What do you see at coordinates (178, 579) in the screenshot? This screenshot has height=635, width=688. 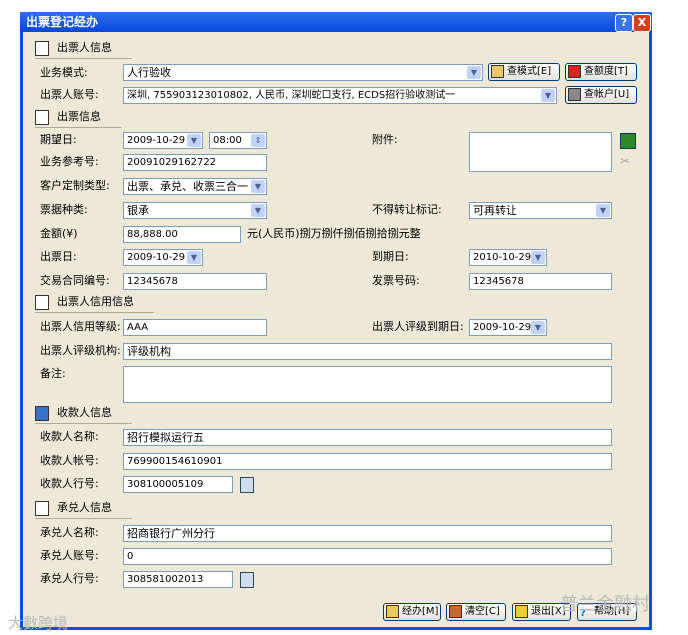 I see `acceptor-bank-input: 308581002013` at bounding box center [178, 579].